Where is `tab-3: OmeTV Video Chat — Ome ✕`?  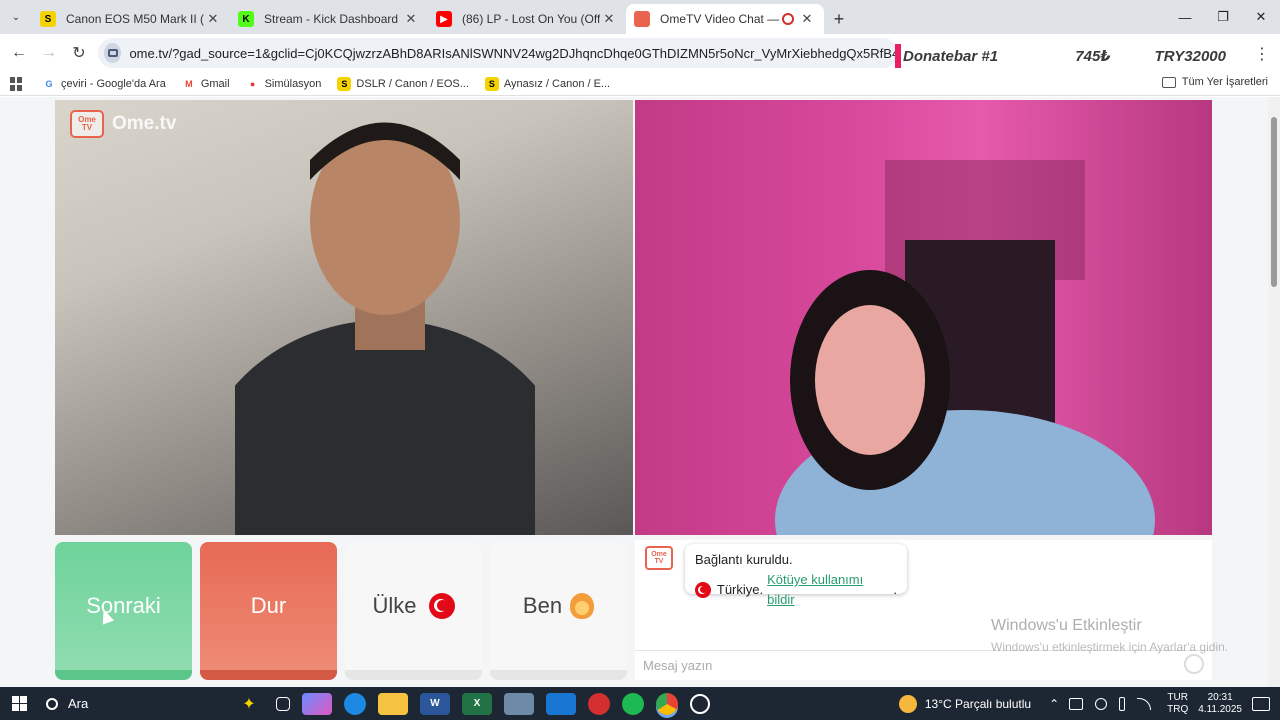
tab-3: OmeTV Video Chat — Ome ✕ is located at coordinates (725, 19).